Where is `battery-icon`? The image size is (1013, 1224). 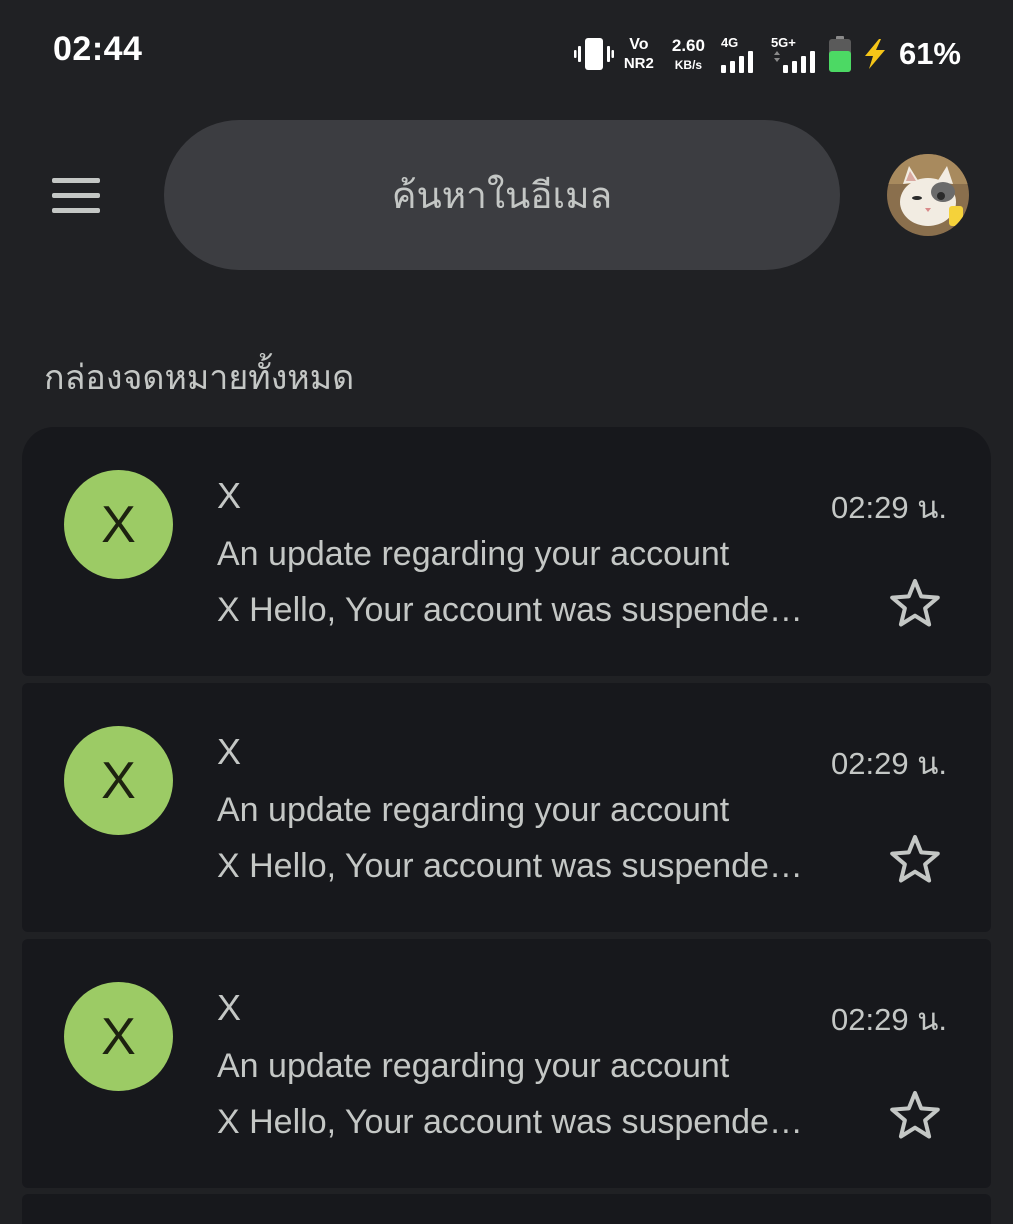
battery-icon is located at coordinates (839, 54).